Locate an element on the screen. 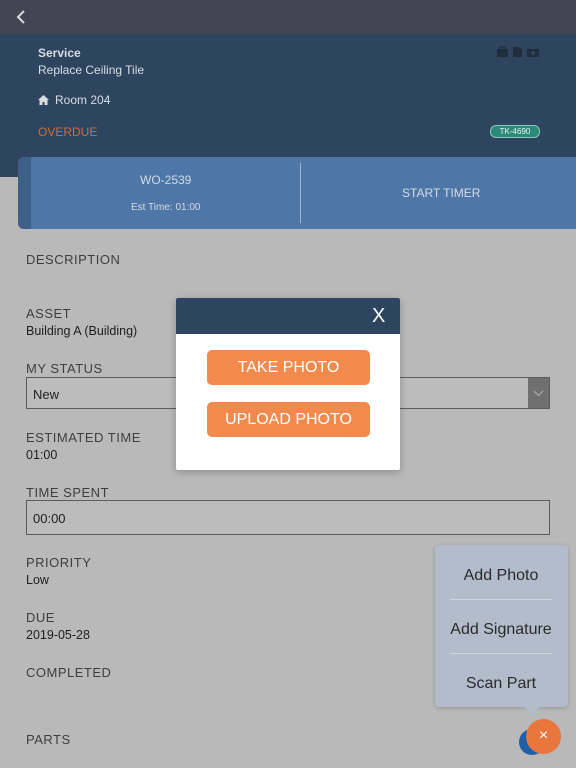 The width and height of the screenshot is (576, 768). card-stripe is located at coordinates (24, 193).